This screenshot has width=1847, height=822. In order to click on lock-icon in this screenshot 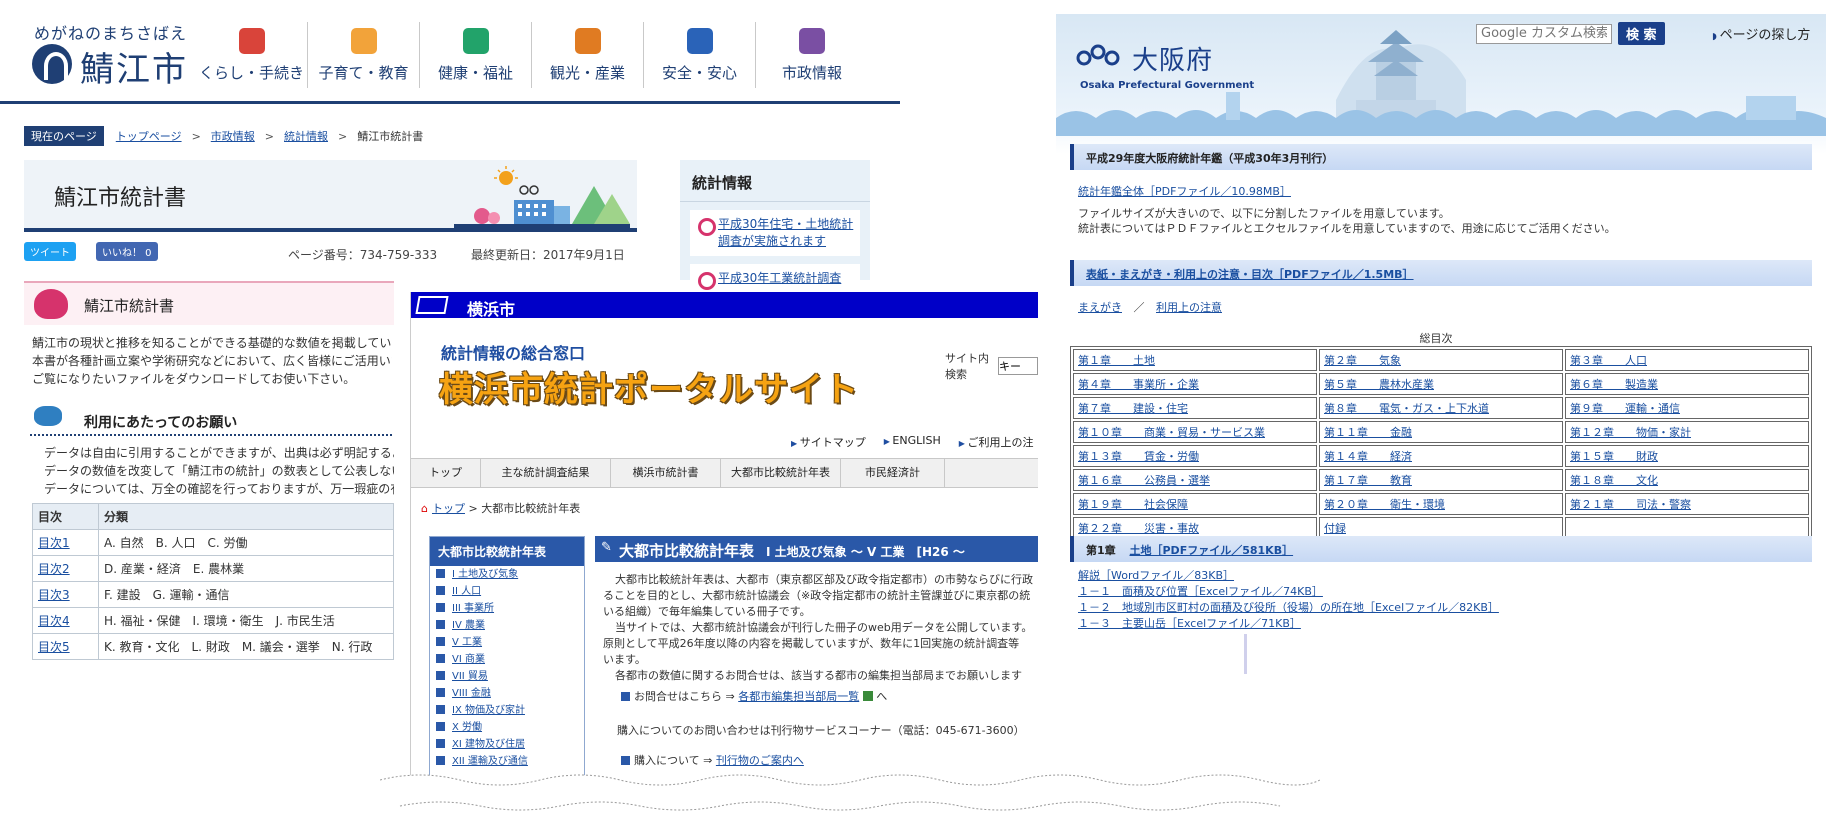, I will do `click(699, 41)`.